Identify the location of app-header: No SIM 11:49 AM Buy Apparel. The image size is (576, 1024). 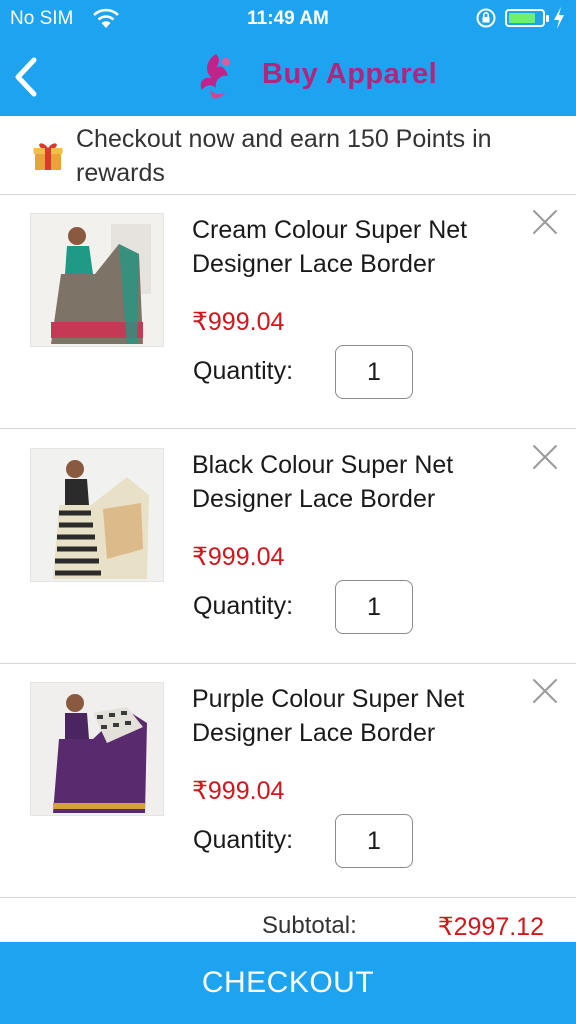
(288, 58).